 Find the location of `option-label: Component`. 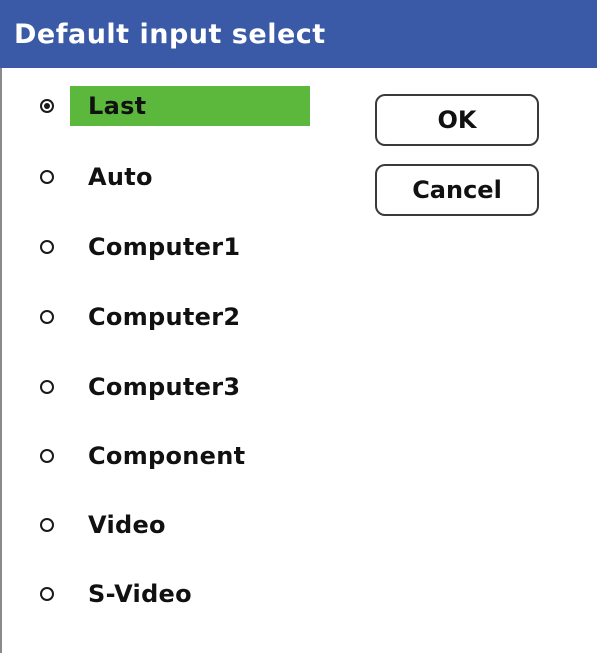

option-label: Component is located at coordinates (167, 456).